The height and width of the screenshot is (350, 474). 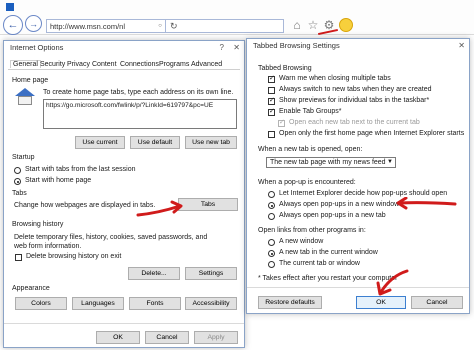 What do you see at coordinates (211, 303) in the screenshot?
I see `accessibility-button: Accessibility` at bounding box center [211, 303].